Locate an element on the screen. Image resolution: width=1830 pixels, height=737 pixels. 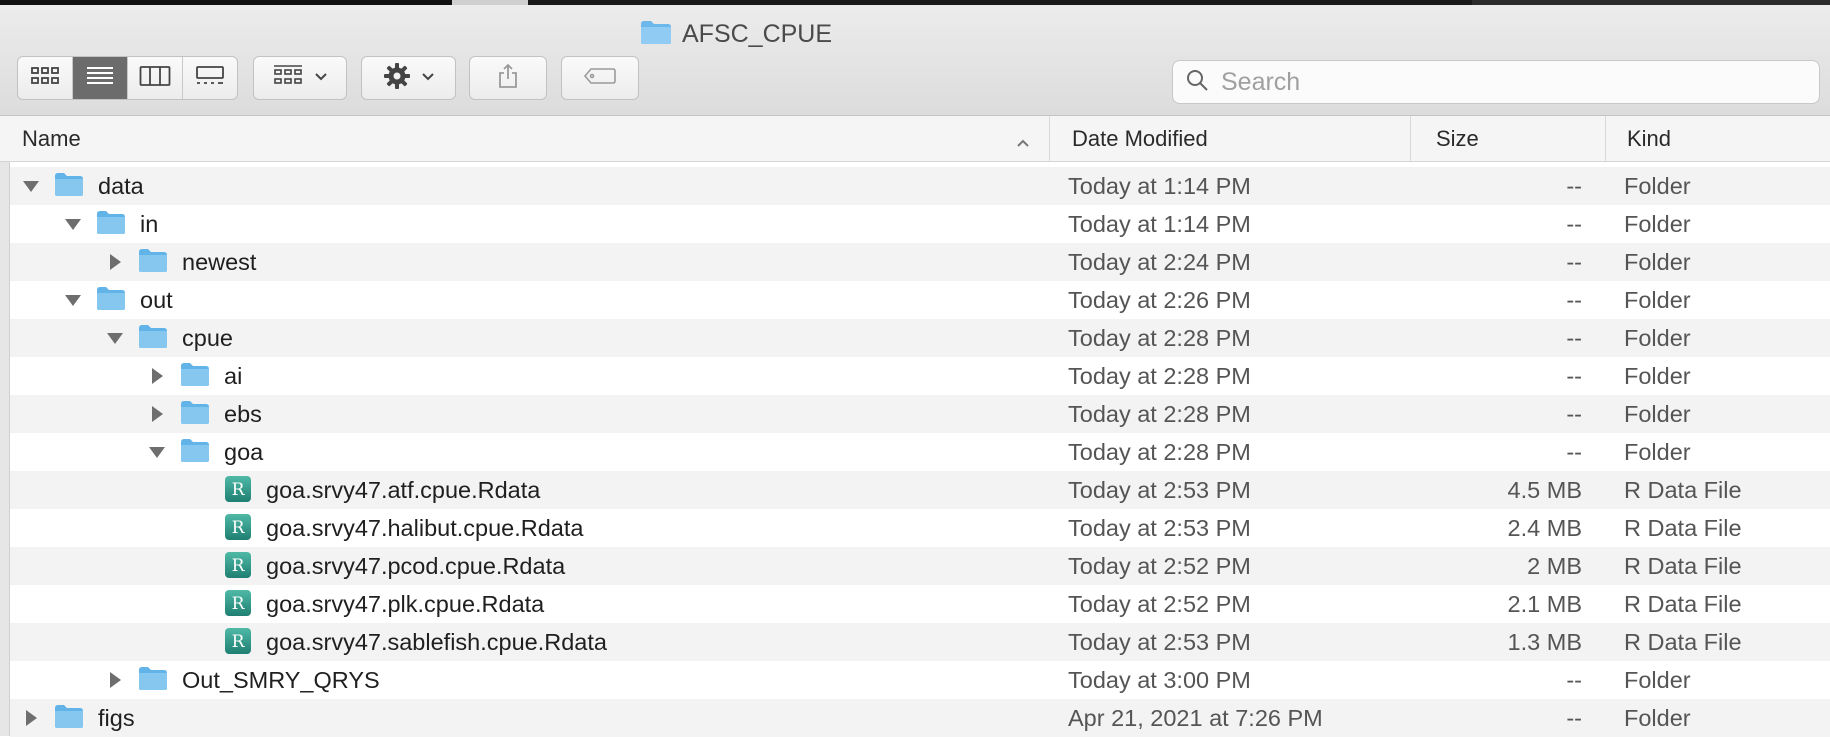
search-field is located at coordinates (1496, 82).